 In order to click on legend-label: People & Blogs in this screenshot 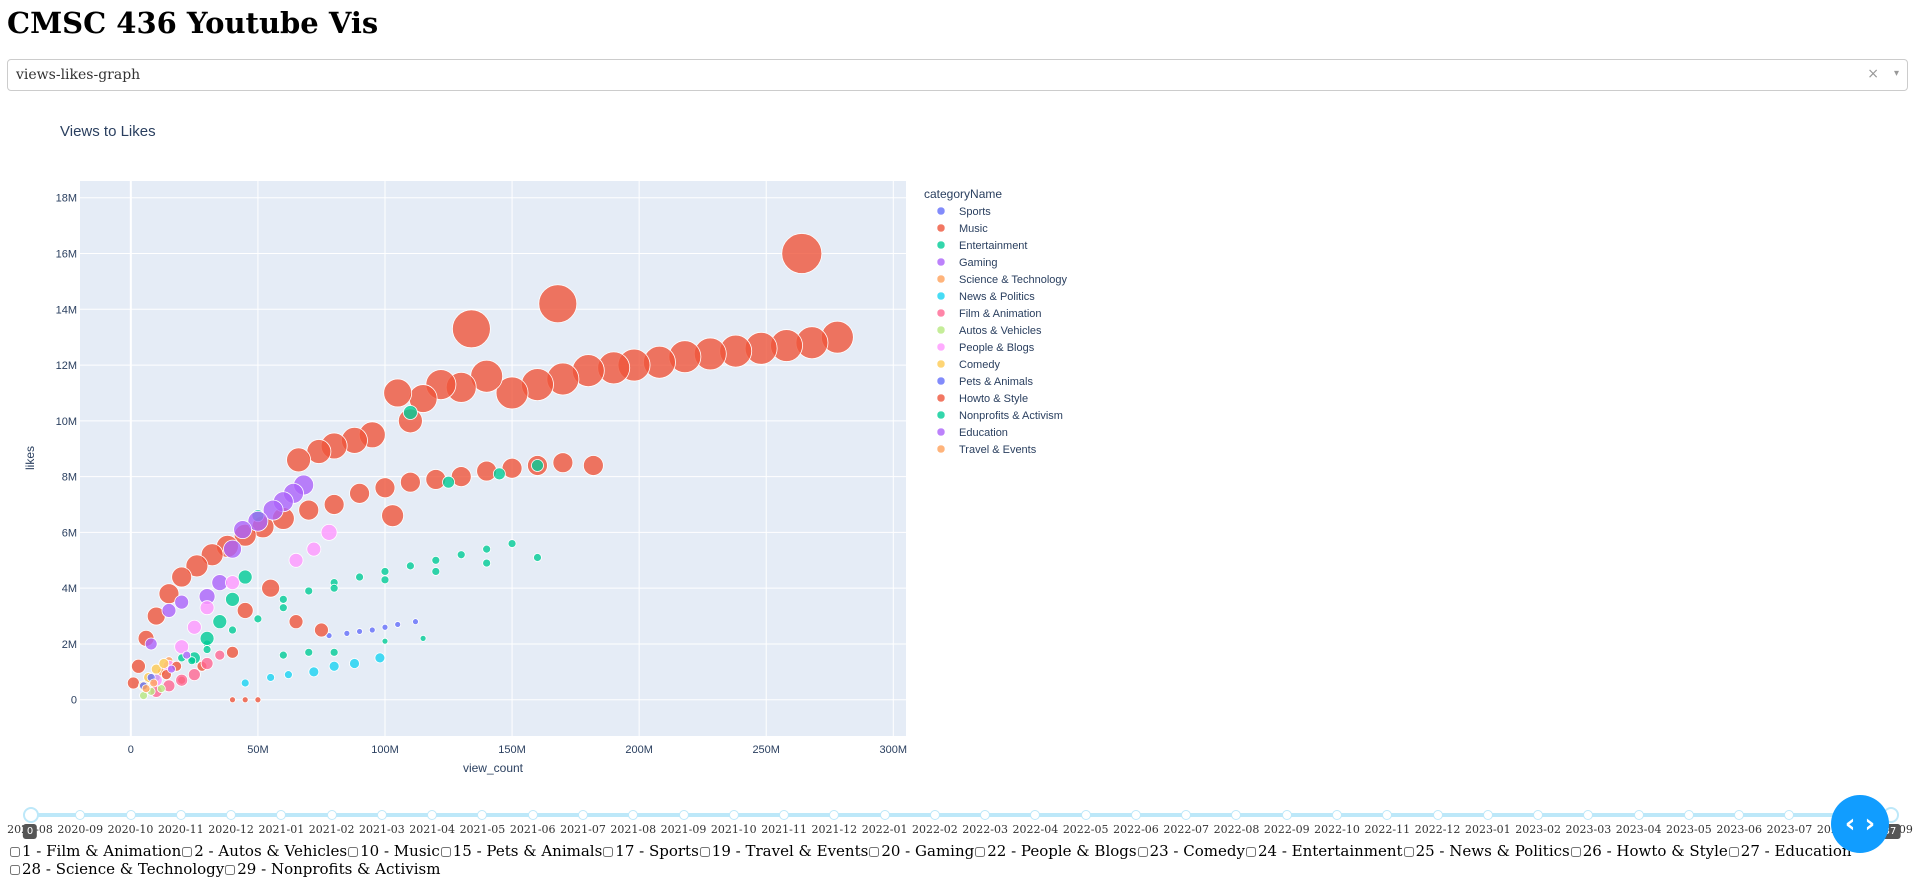, I will do `click(997, 348)`.